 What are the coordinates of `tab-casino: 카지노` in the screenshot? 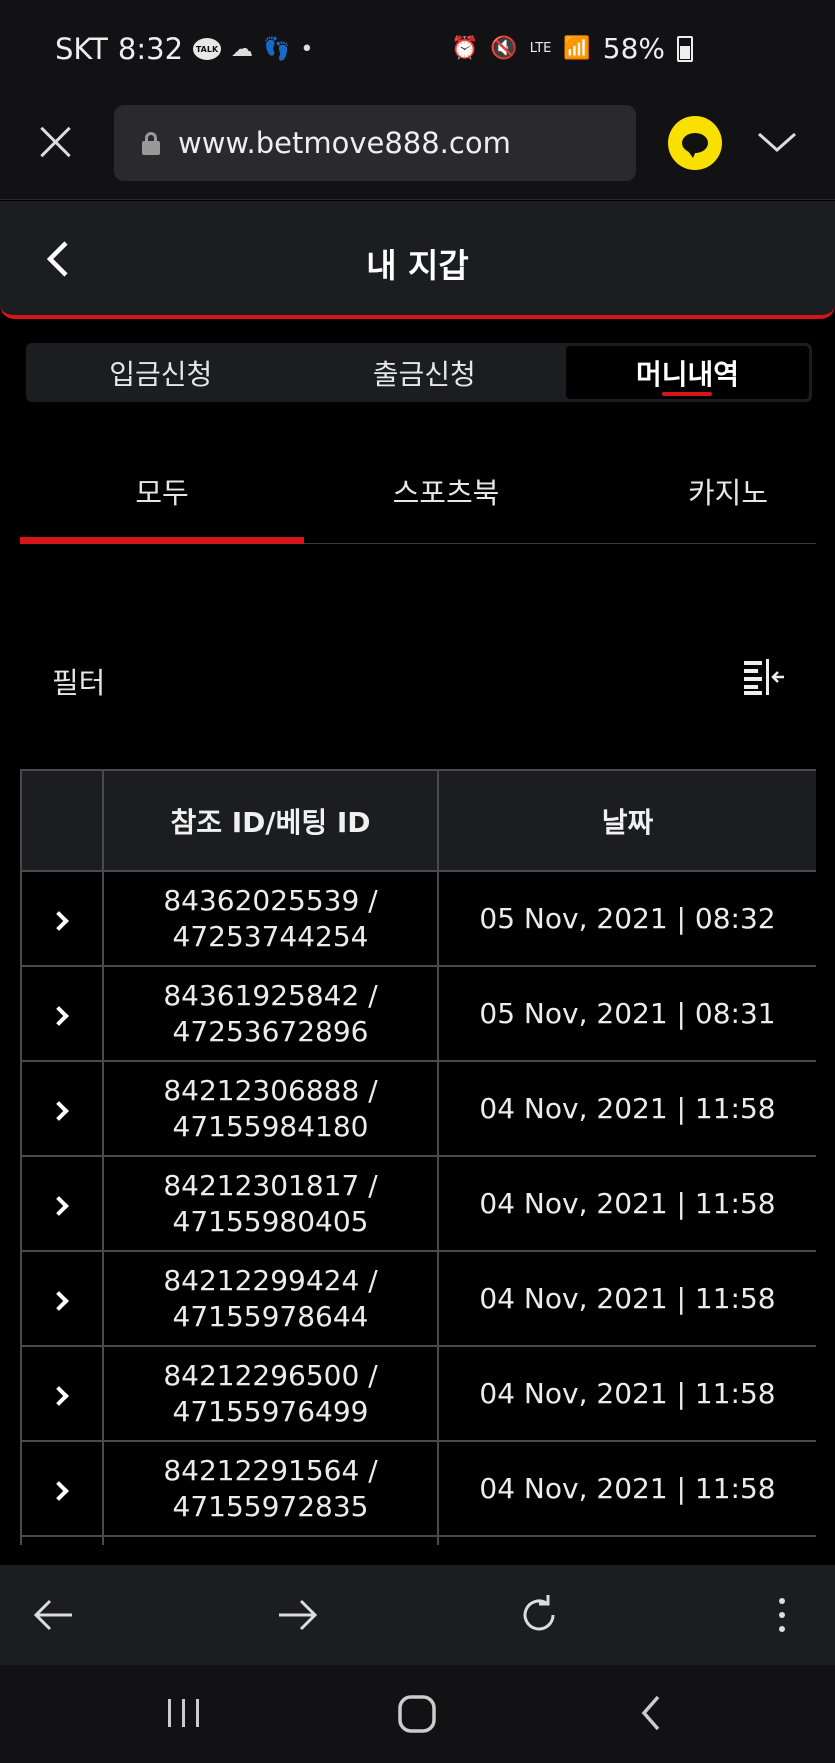 It's located at (702, 491).